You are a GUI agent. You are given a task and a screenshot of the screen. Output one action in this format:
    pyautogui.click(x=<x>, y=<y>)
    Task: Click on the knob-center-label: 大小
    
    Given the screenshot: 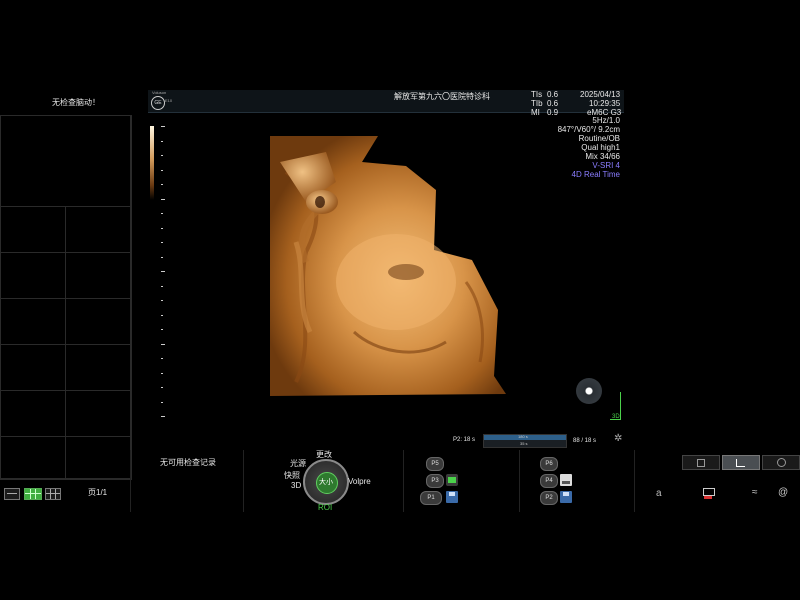 What is the action you would take?
    pyautogui.click(x=326, y=482)
    